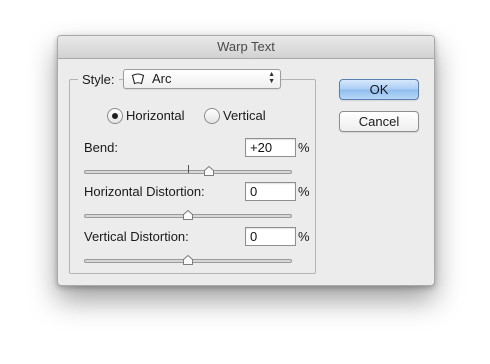 This screenshot has height=364, width=490. I want to click on bend-unit: %, so click(304, 147).